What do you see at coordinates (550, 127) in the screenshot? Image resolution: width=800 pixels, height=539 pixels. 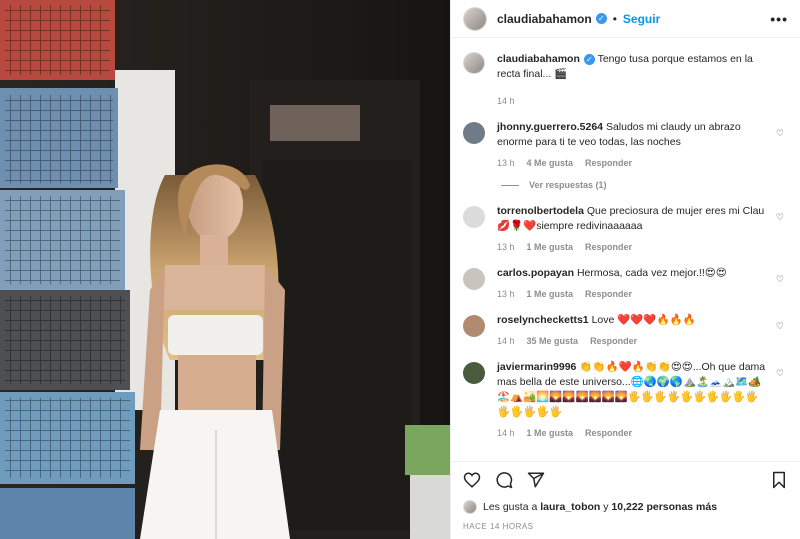 I see `comment-username: jhonny.guerrero.5264` at bounding box center [550, 127].